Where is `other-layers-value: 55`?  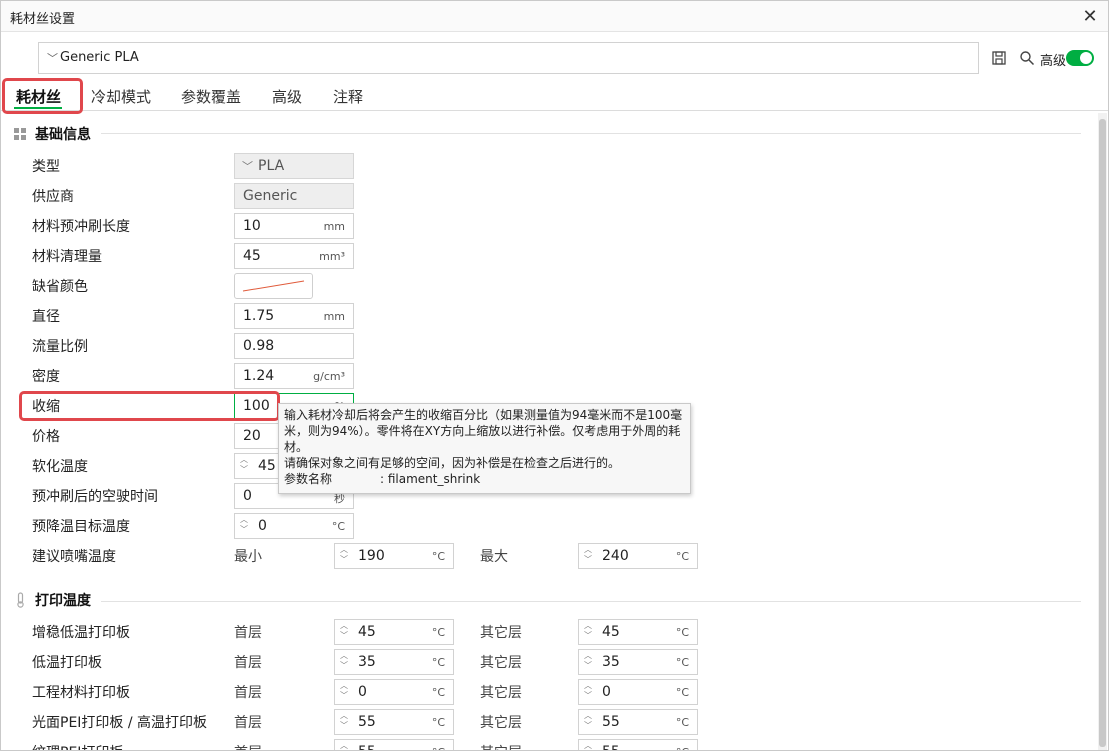 other-layers-value: 55 is located at coordinates (611, 747).